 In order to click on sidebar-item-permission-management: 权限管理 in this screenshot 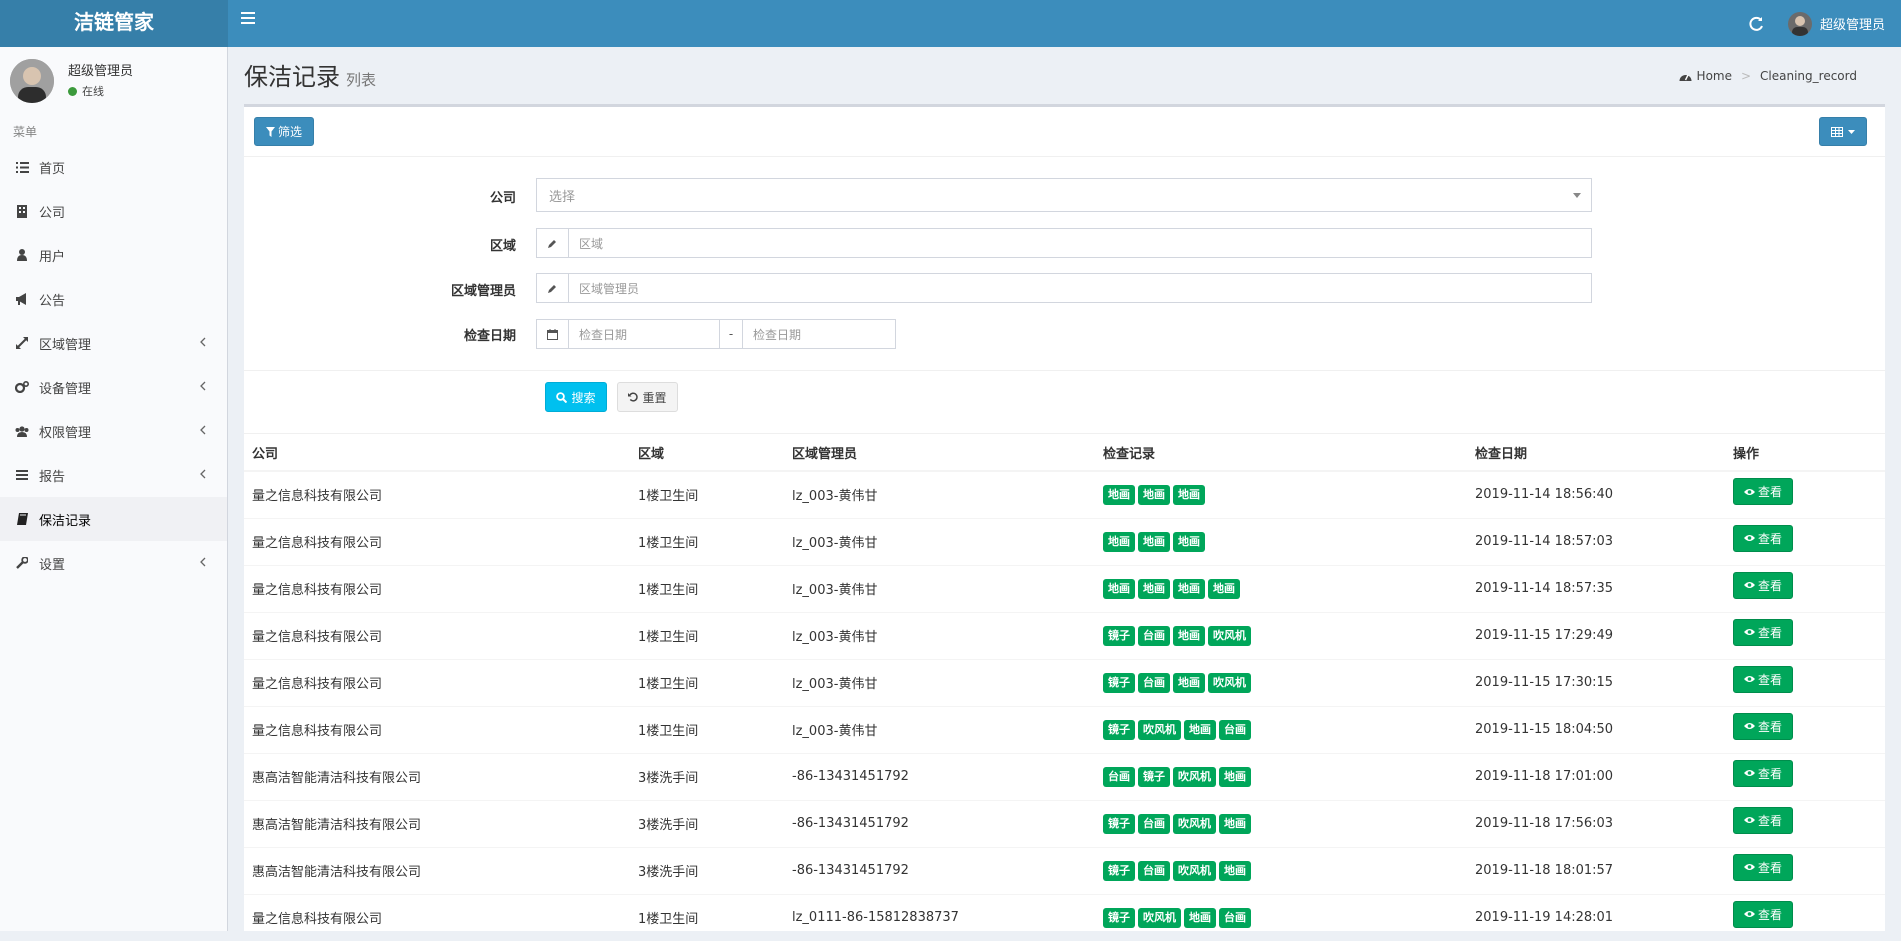, I will do `click(113, 431)`.